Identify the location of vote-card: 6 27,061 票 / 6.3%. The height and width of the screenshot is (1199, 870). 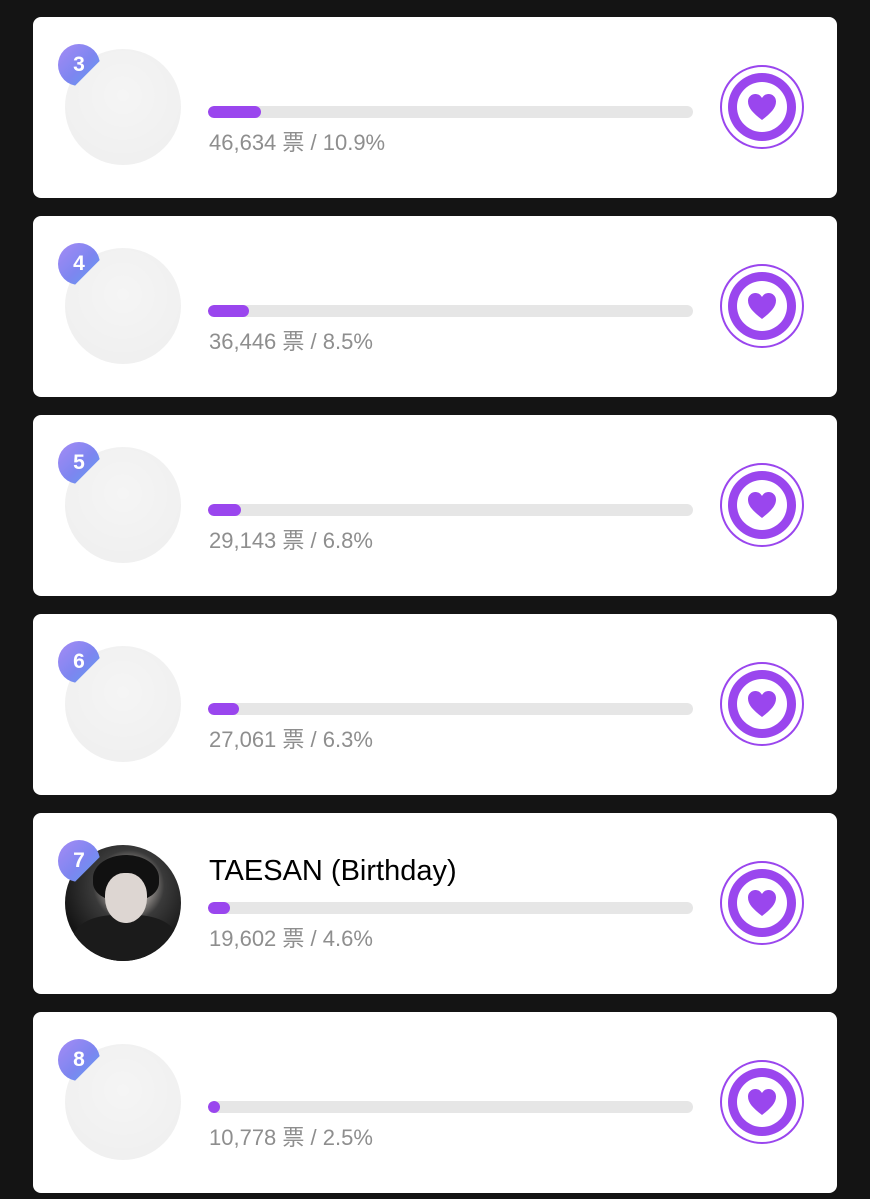
(435, 704).